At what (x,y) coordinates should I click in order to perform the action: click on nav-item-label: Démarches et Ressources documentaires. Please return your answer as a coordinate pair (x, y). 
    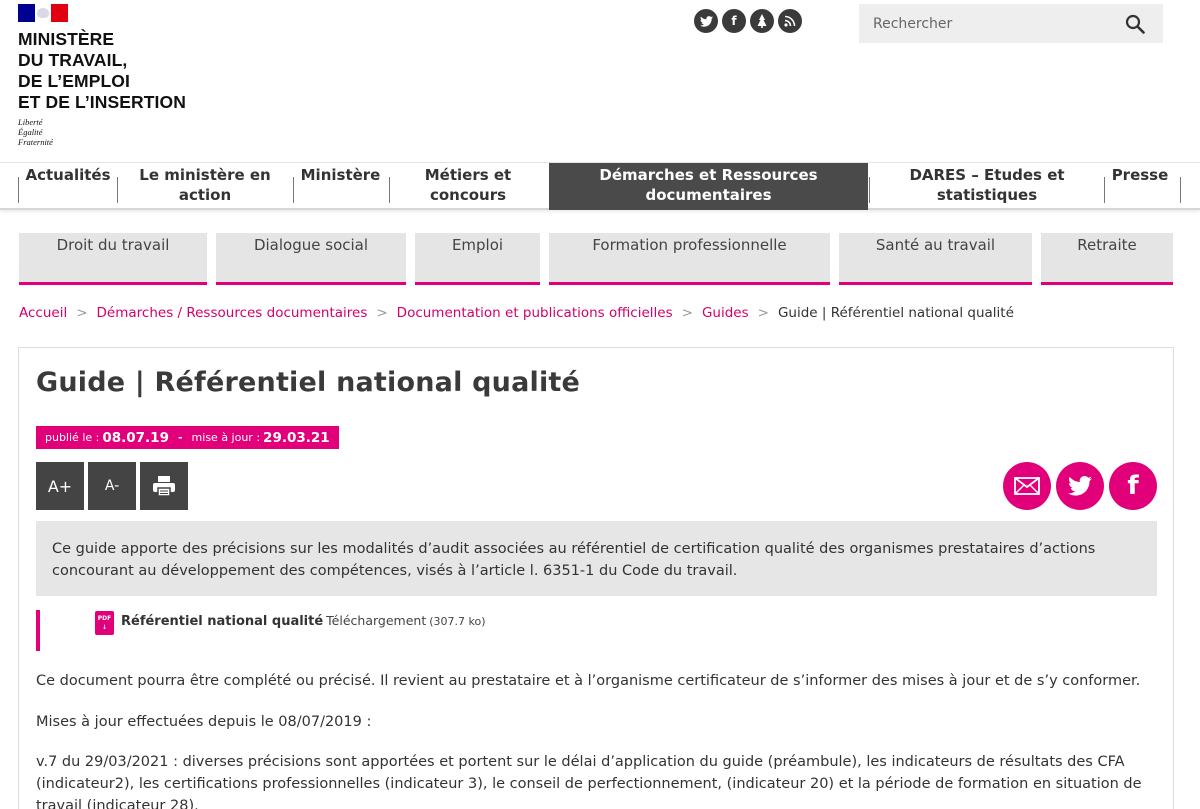
    Looking at the image, I should click on (708, 185).